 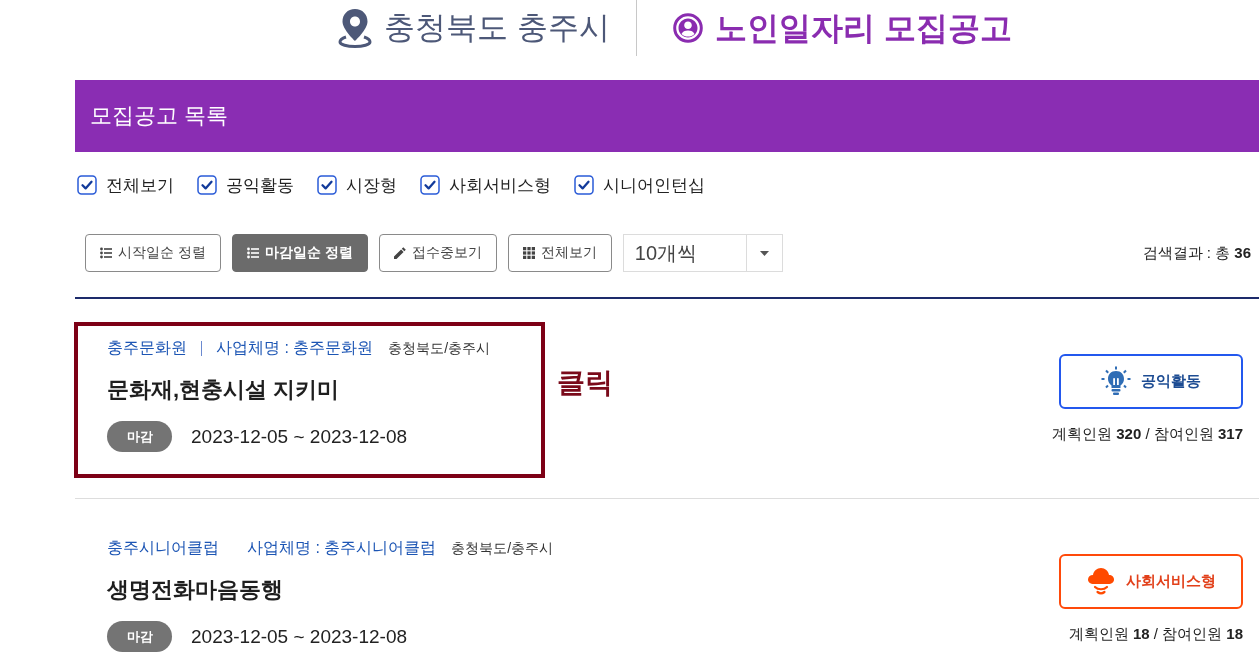 I want to click on category-button: 공익활동, so click(x=1151, y=381).